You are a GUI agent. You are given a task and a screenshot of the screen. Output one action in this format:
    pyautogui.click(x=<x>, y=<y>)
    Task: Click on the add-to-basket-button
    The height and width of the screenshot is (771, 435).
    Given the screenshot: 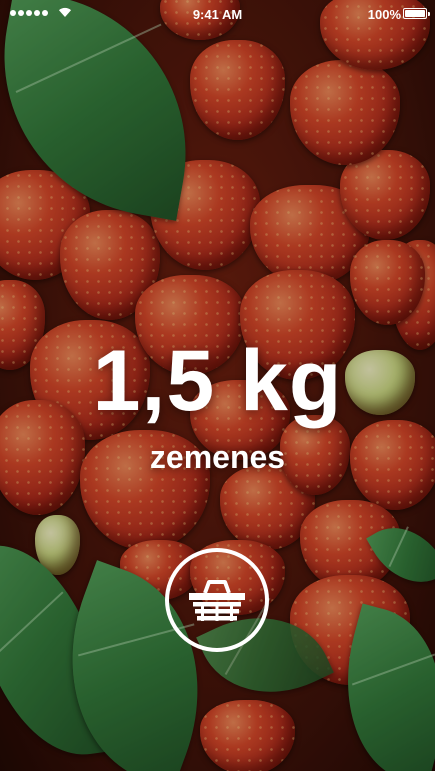 What is the action you would take?
    pyautogui.click(x=217, y=600)
    